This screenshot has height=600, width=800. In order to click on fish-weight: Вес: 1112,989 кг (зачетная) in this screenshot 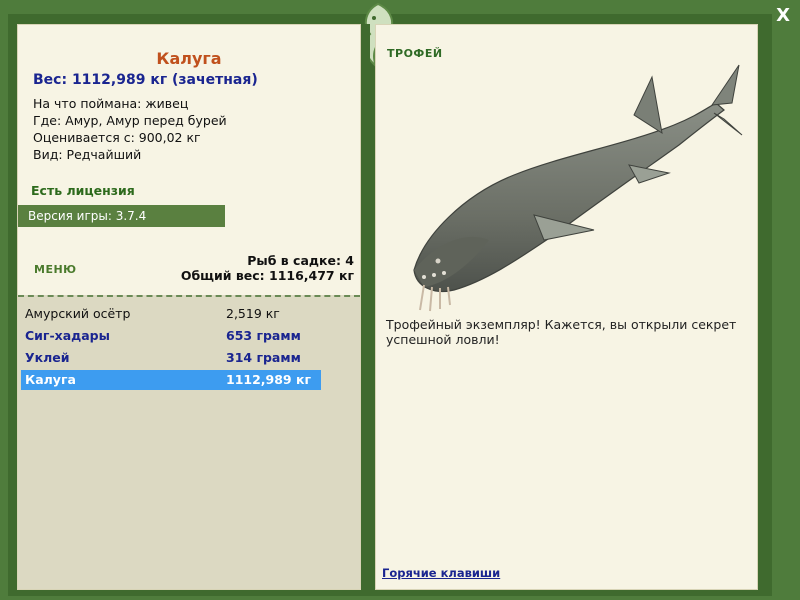, I will do `click(145, 80)`.